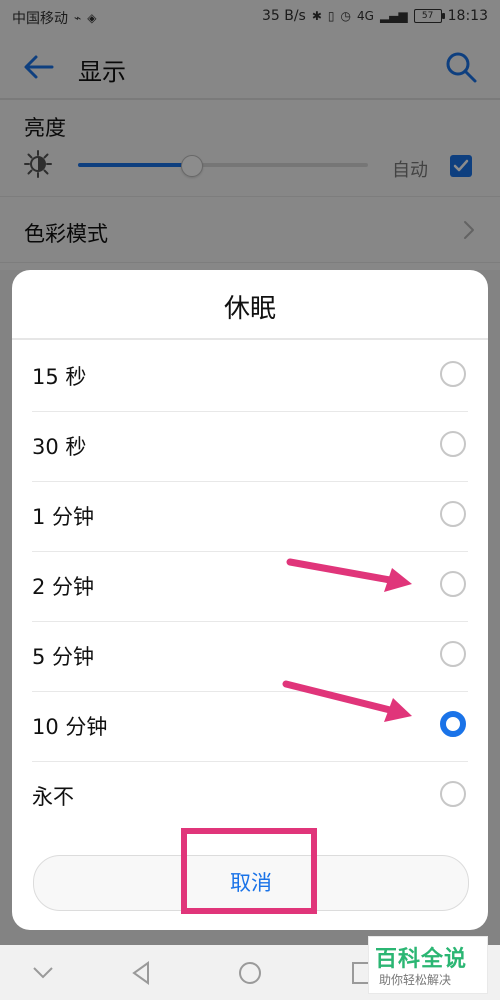 The height and width of the screenshot is (1000, 500). What do you see at coordinates (70, 727) in the screenshot?
I see `option-label: 10 分钟` at bounding box center [70, 727].